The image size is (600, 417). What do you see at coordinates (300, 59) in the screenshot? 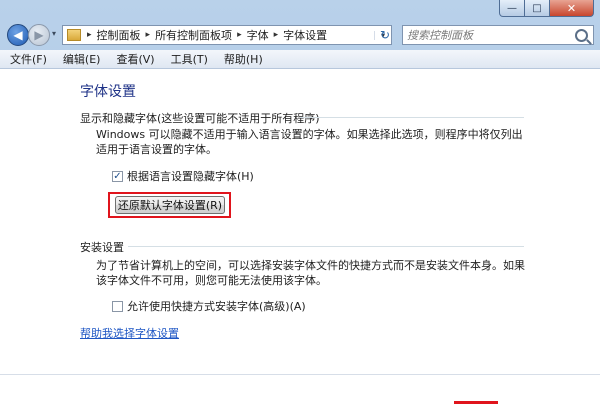
I see `menu-bar: 文件(F) 编辑(E) 查看(V) 工具(T) 帮助(H)` at bounding box center [300, 59].